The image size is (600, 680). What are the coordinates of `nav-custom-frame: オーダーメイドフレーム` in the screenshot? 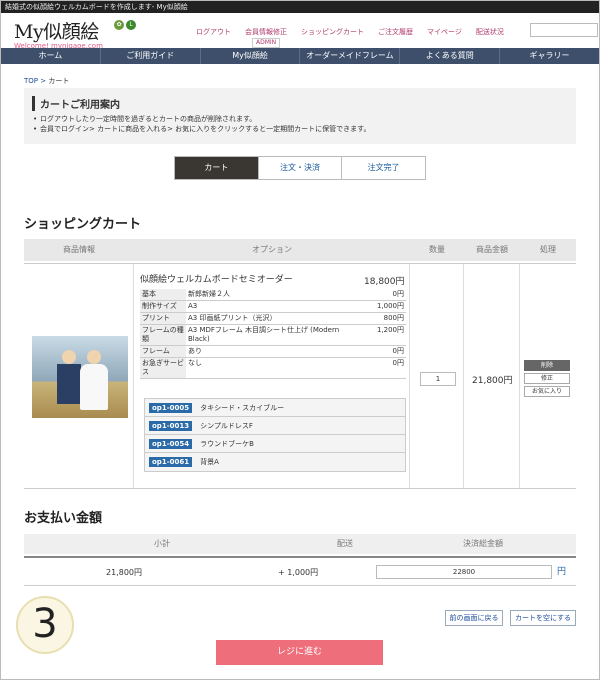 It's located at (350, 56).